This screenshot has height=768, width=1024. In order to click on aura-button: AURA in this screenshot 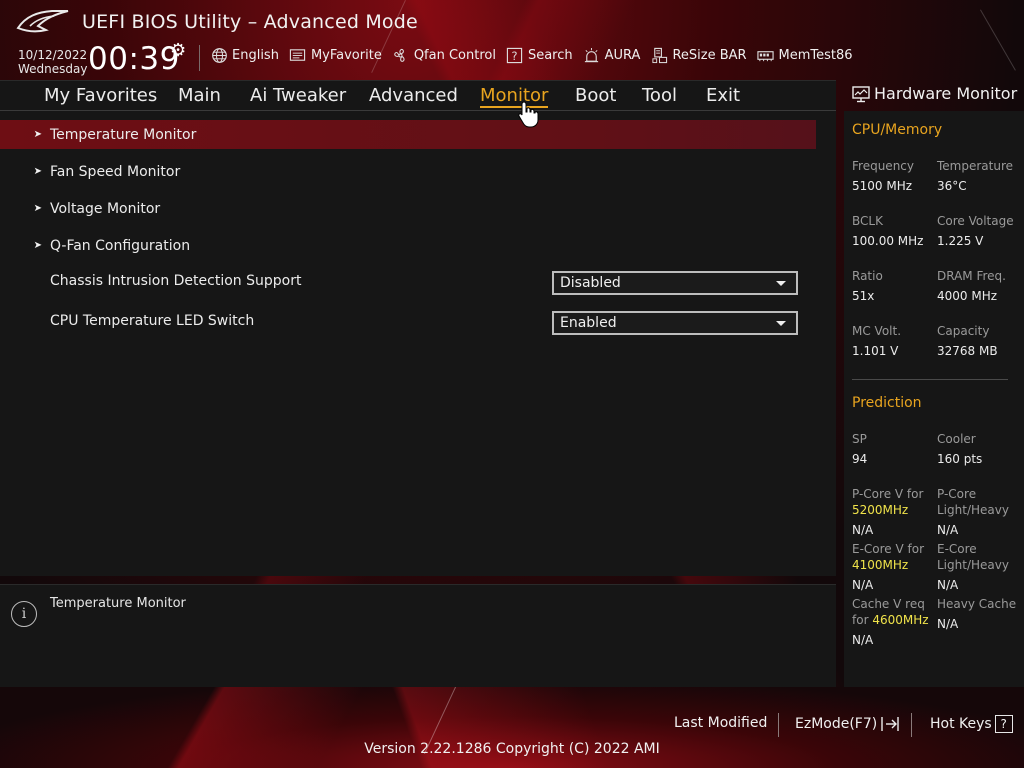, I will do `click(612, 55)`.